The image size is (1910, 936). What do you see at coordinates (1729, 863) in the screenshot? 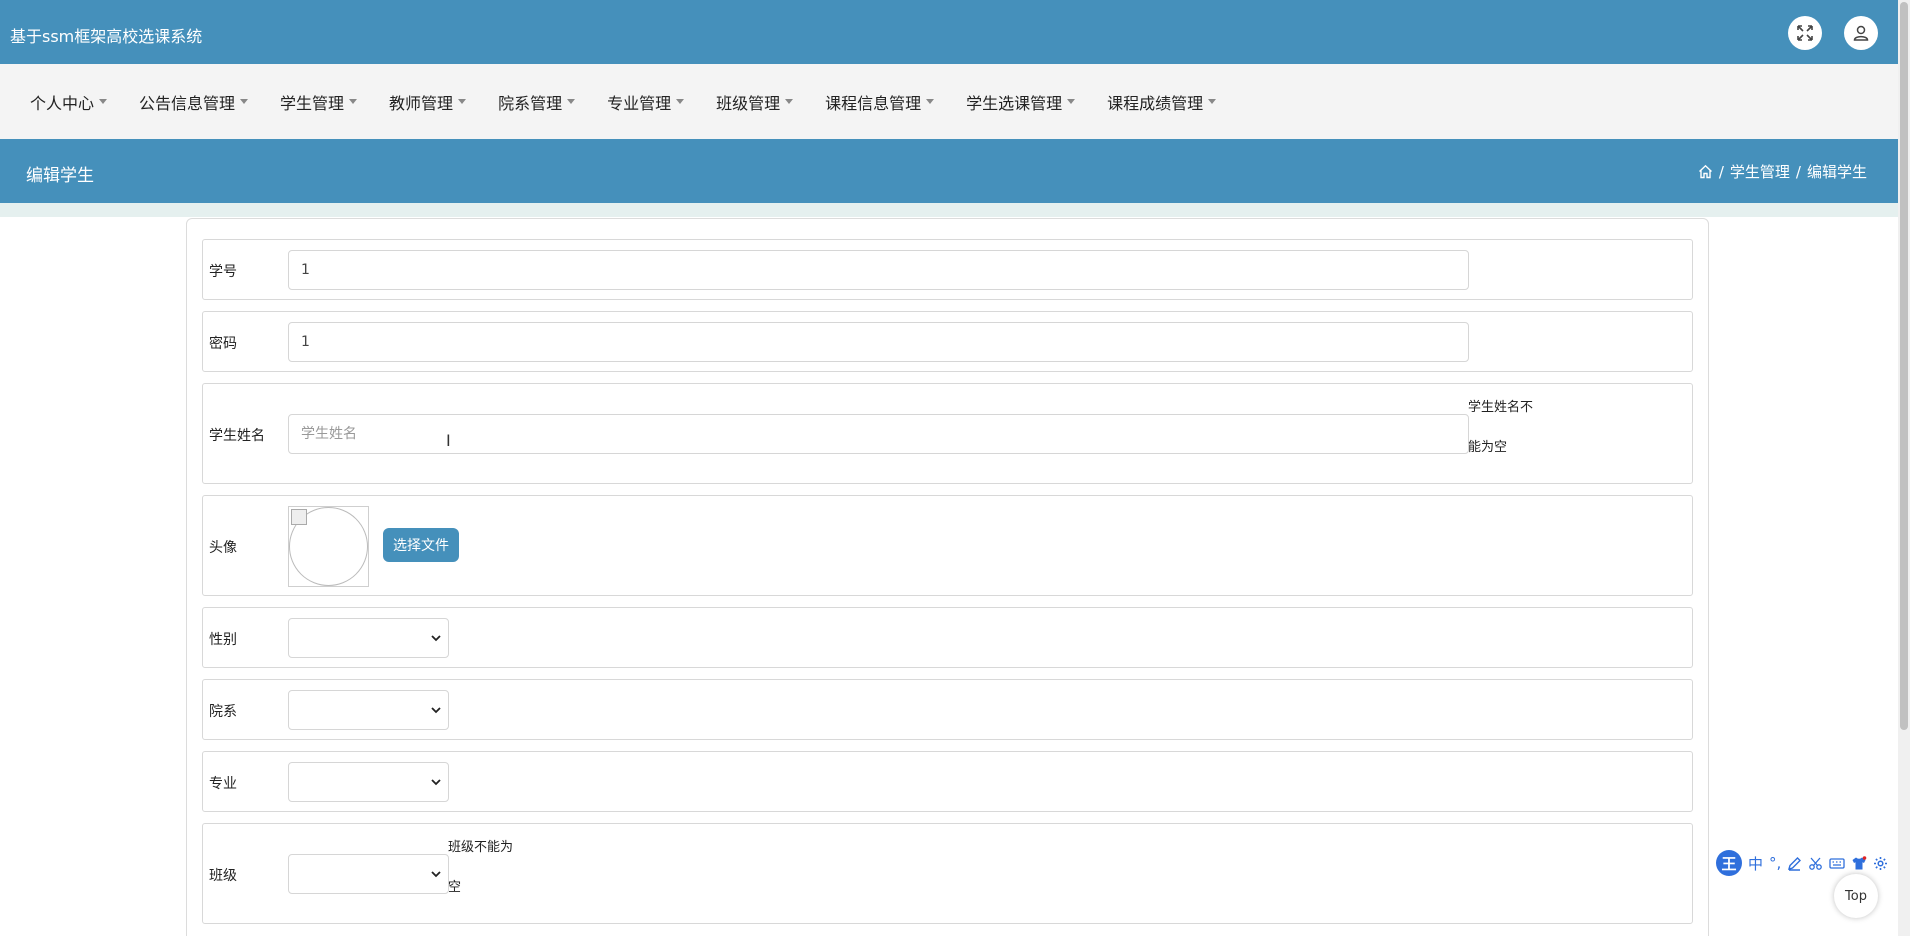
I see `ime-logo: 王` at bounding box center [1729, 863].